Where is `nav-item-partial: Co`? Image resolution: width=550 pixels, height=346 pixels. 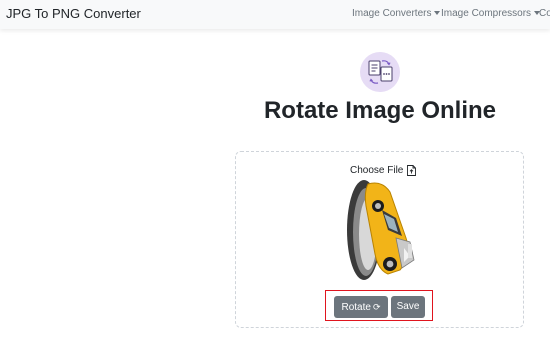 nav-item-partial: Co is located at coordinates (544, 13).